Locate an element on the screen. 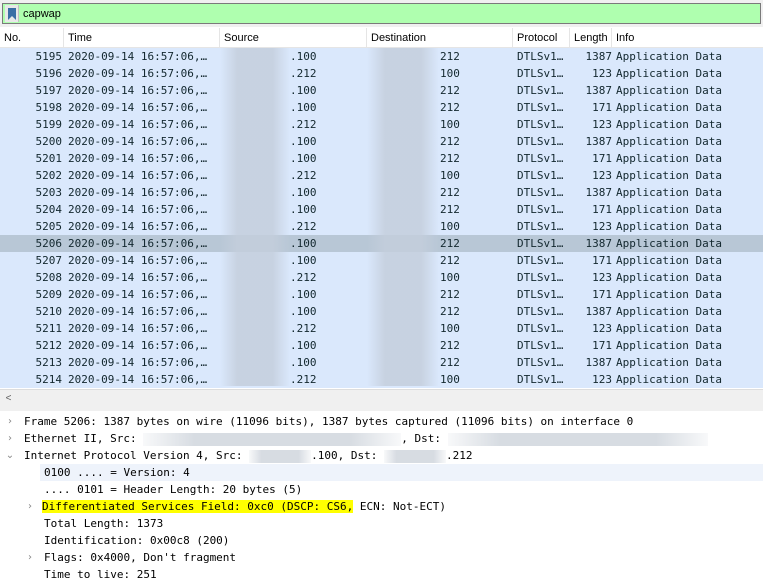  display-filter-input: capwap is located at coordinates (381, 13).